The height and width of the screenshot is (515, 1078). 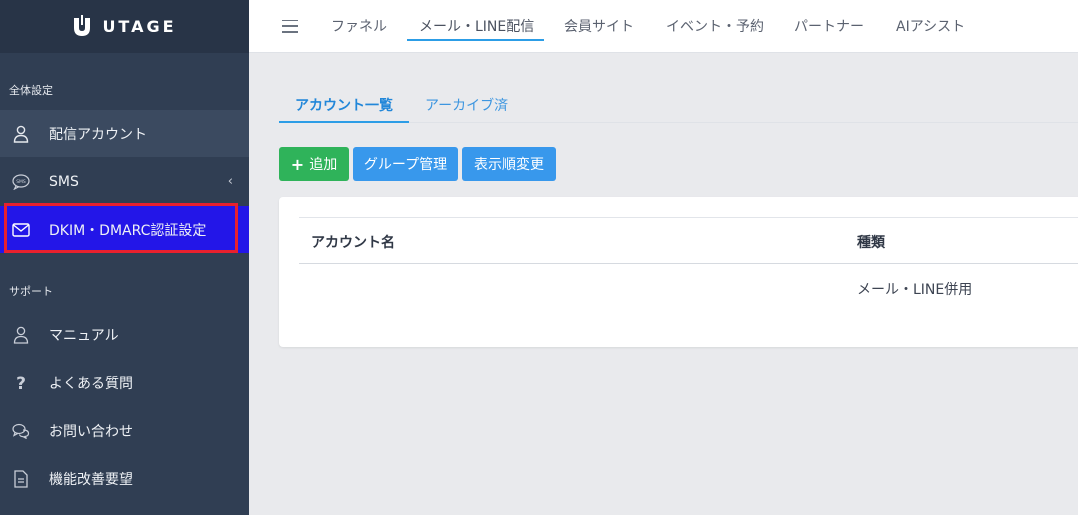 I want to click on chat-bubbles-icon, so click(x=21, y=431).